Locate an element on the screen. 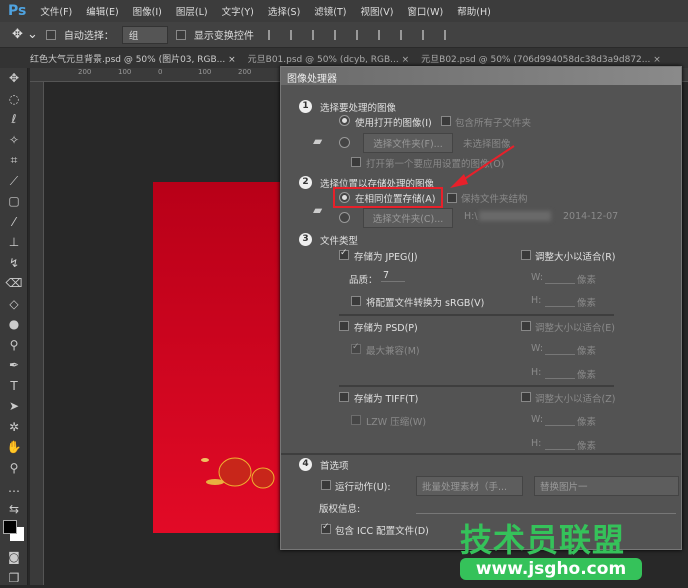 This screenshot has height=588, width=688. eraser-icon: ⌫ is located at coordinates (14, 283).